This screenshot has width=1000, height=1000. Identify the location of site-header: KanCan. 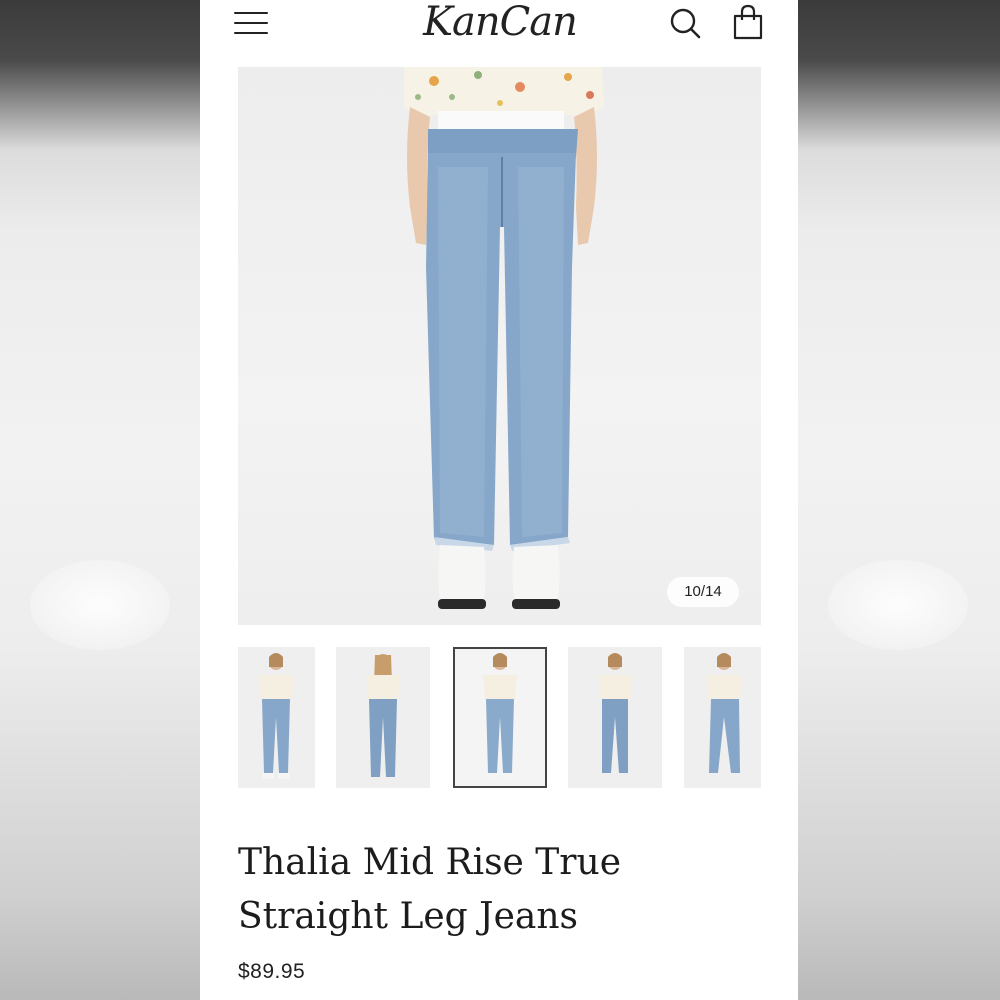
(499, 30).